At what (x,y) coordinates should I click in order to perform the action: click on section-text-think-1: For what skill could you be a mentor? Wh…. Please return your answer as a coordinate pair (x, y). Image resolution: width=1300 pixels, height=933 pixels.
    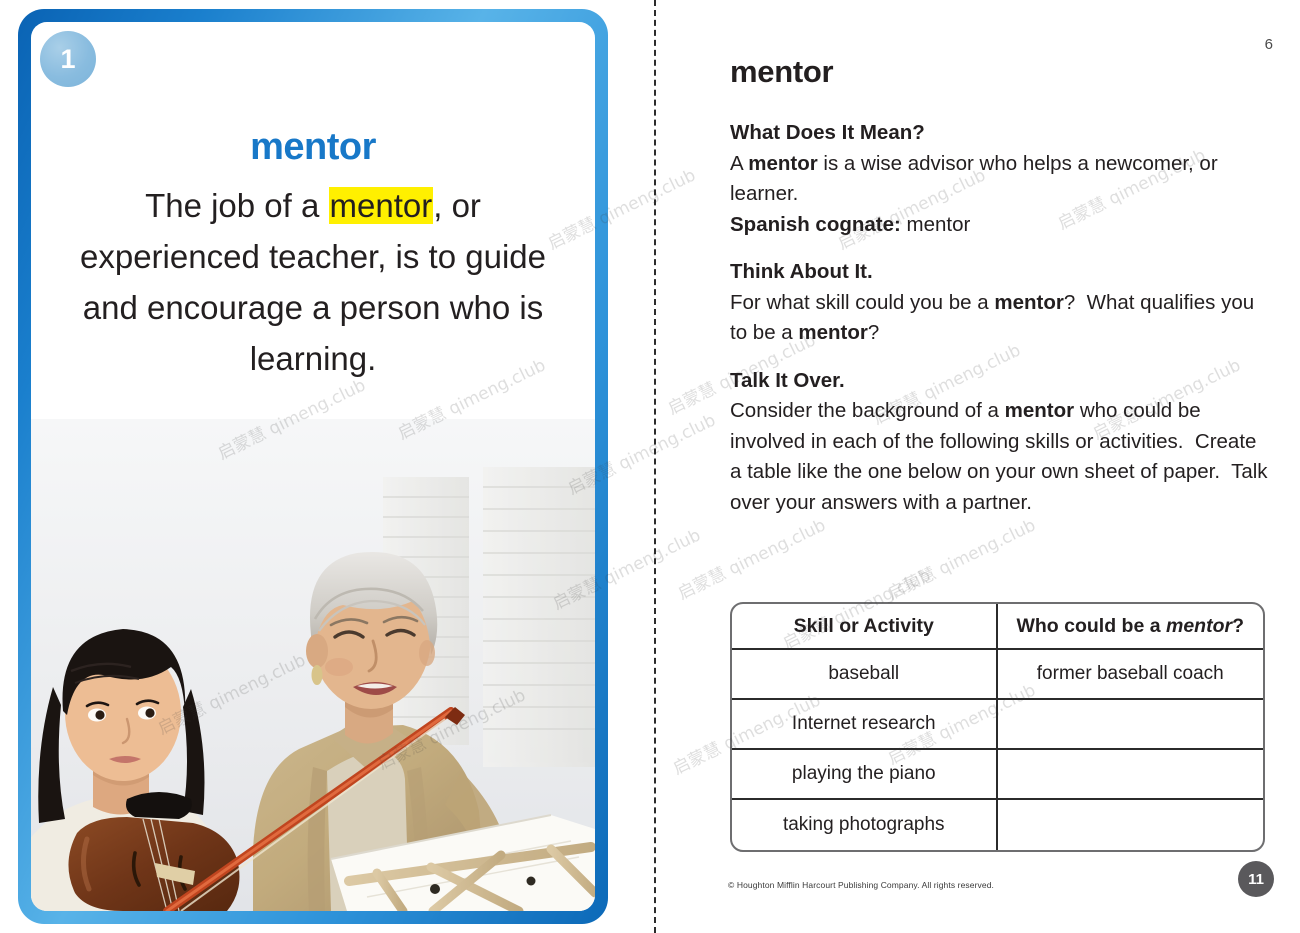
    Looking at the image, I should click on (992, 317).